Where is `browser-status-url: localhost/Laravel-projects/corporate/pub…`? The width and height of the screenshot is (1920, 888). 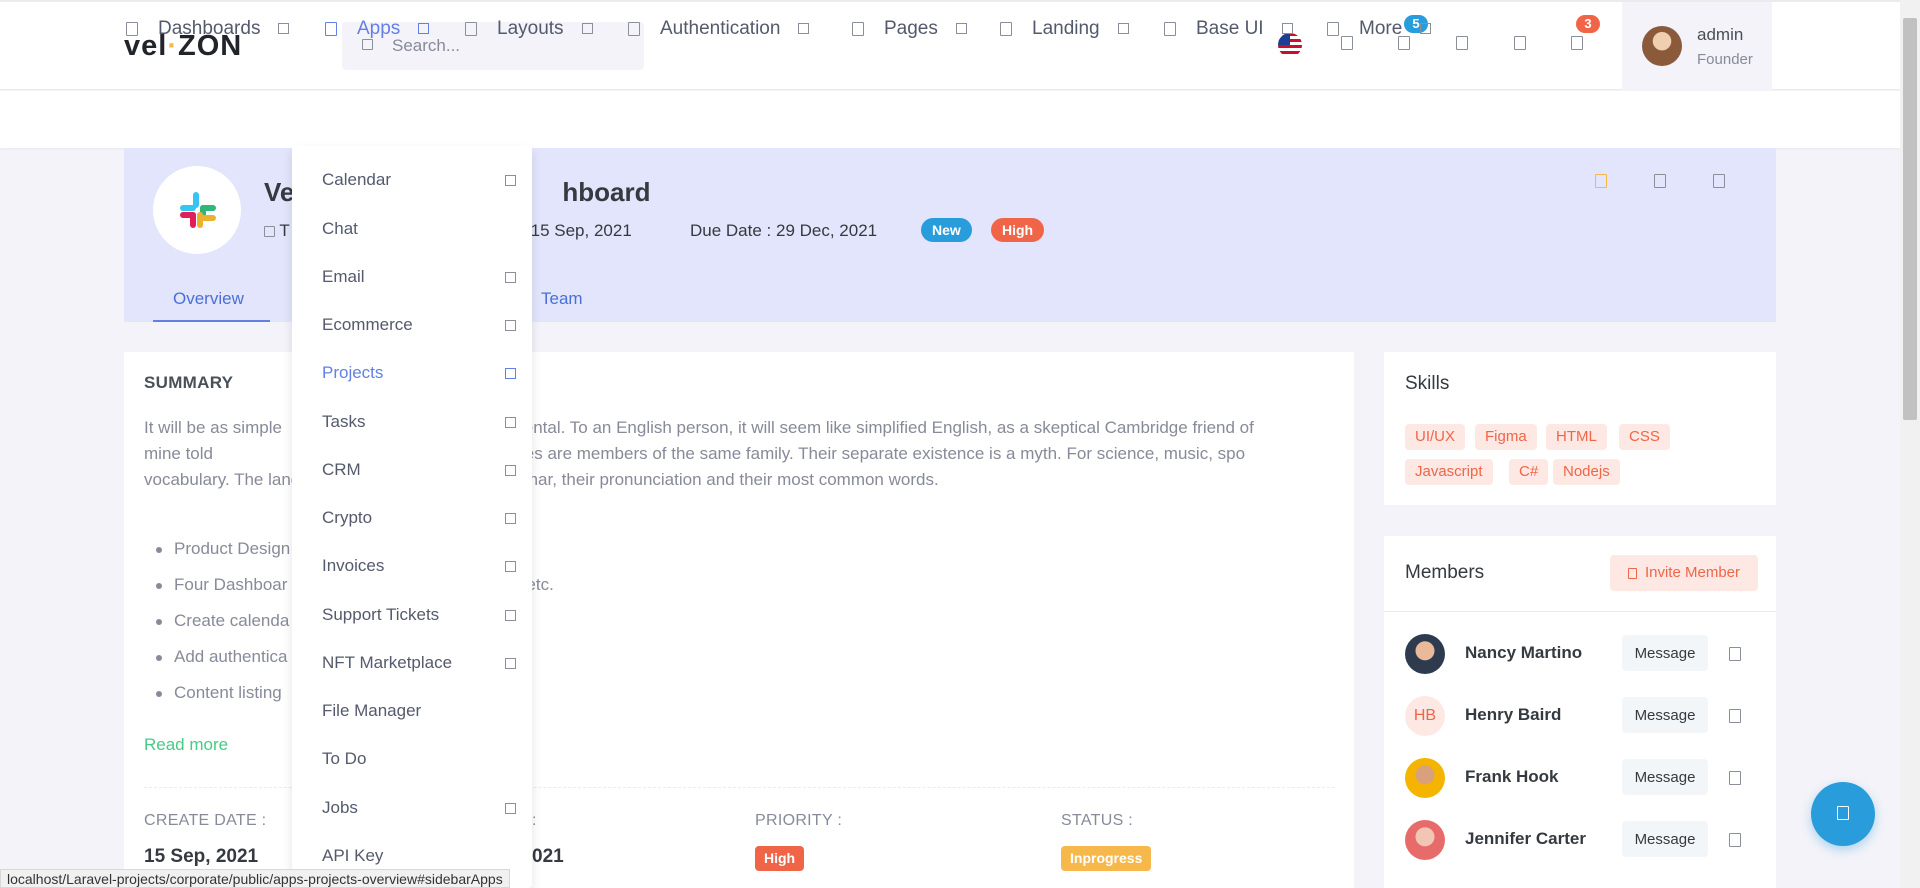 browser-status-url: localhost/Laravel-projects/corporate/pub… is located at coordinates (255, 878).